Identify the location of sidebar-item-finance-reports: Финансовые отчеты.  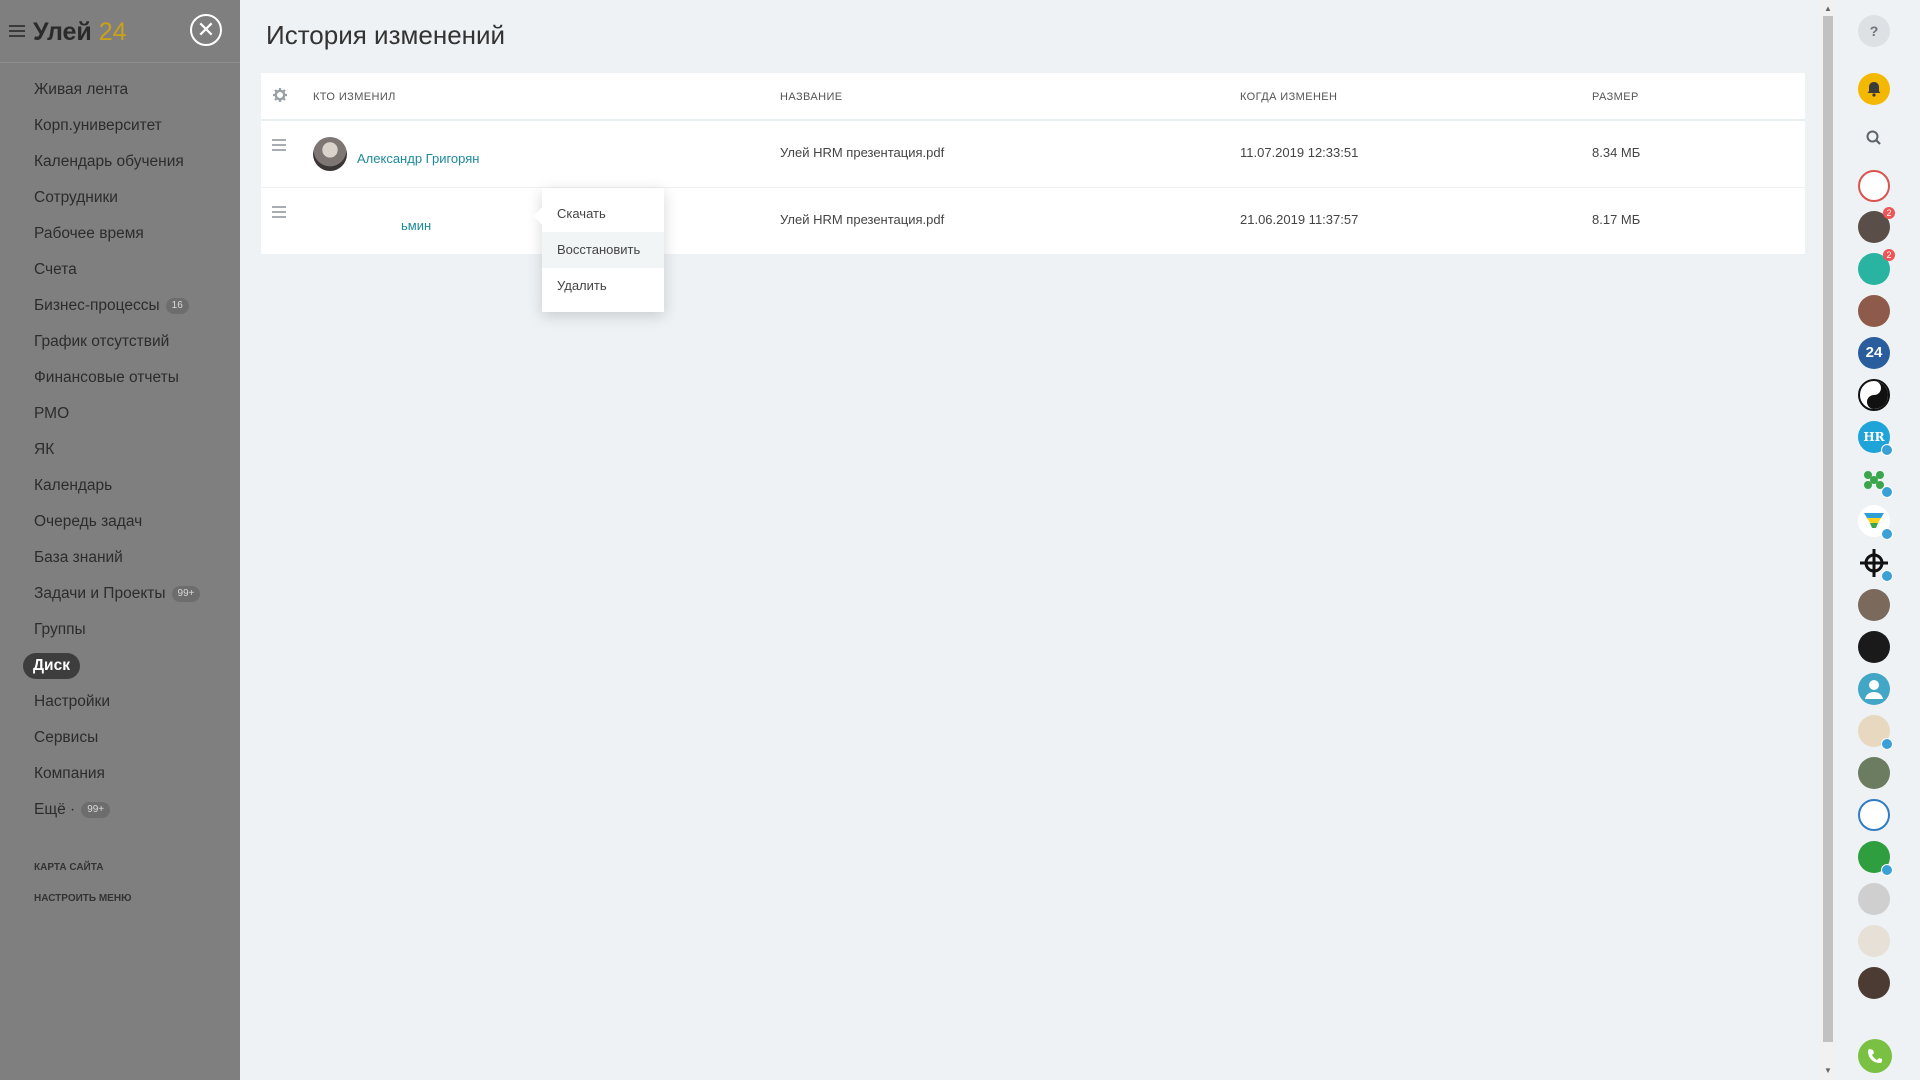
(120, 378).